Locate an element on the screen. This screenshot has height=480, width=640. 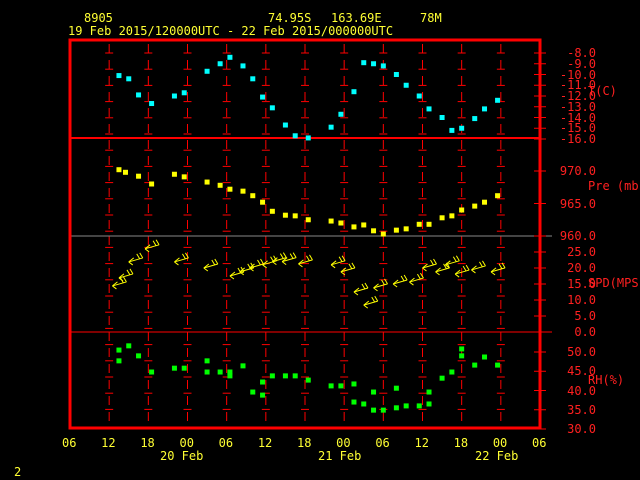
y-tick-label: 25.0 is located at coordinates (581, 252).